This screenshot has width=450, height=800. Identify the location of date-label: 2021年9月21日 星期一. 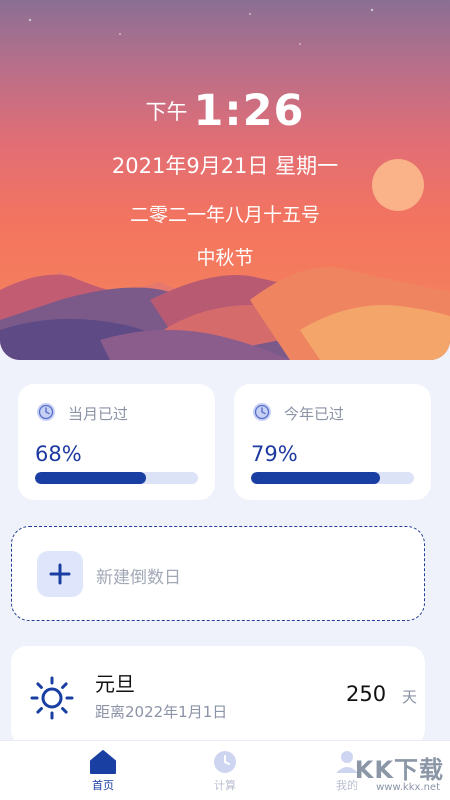
(225, 166).